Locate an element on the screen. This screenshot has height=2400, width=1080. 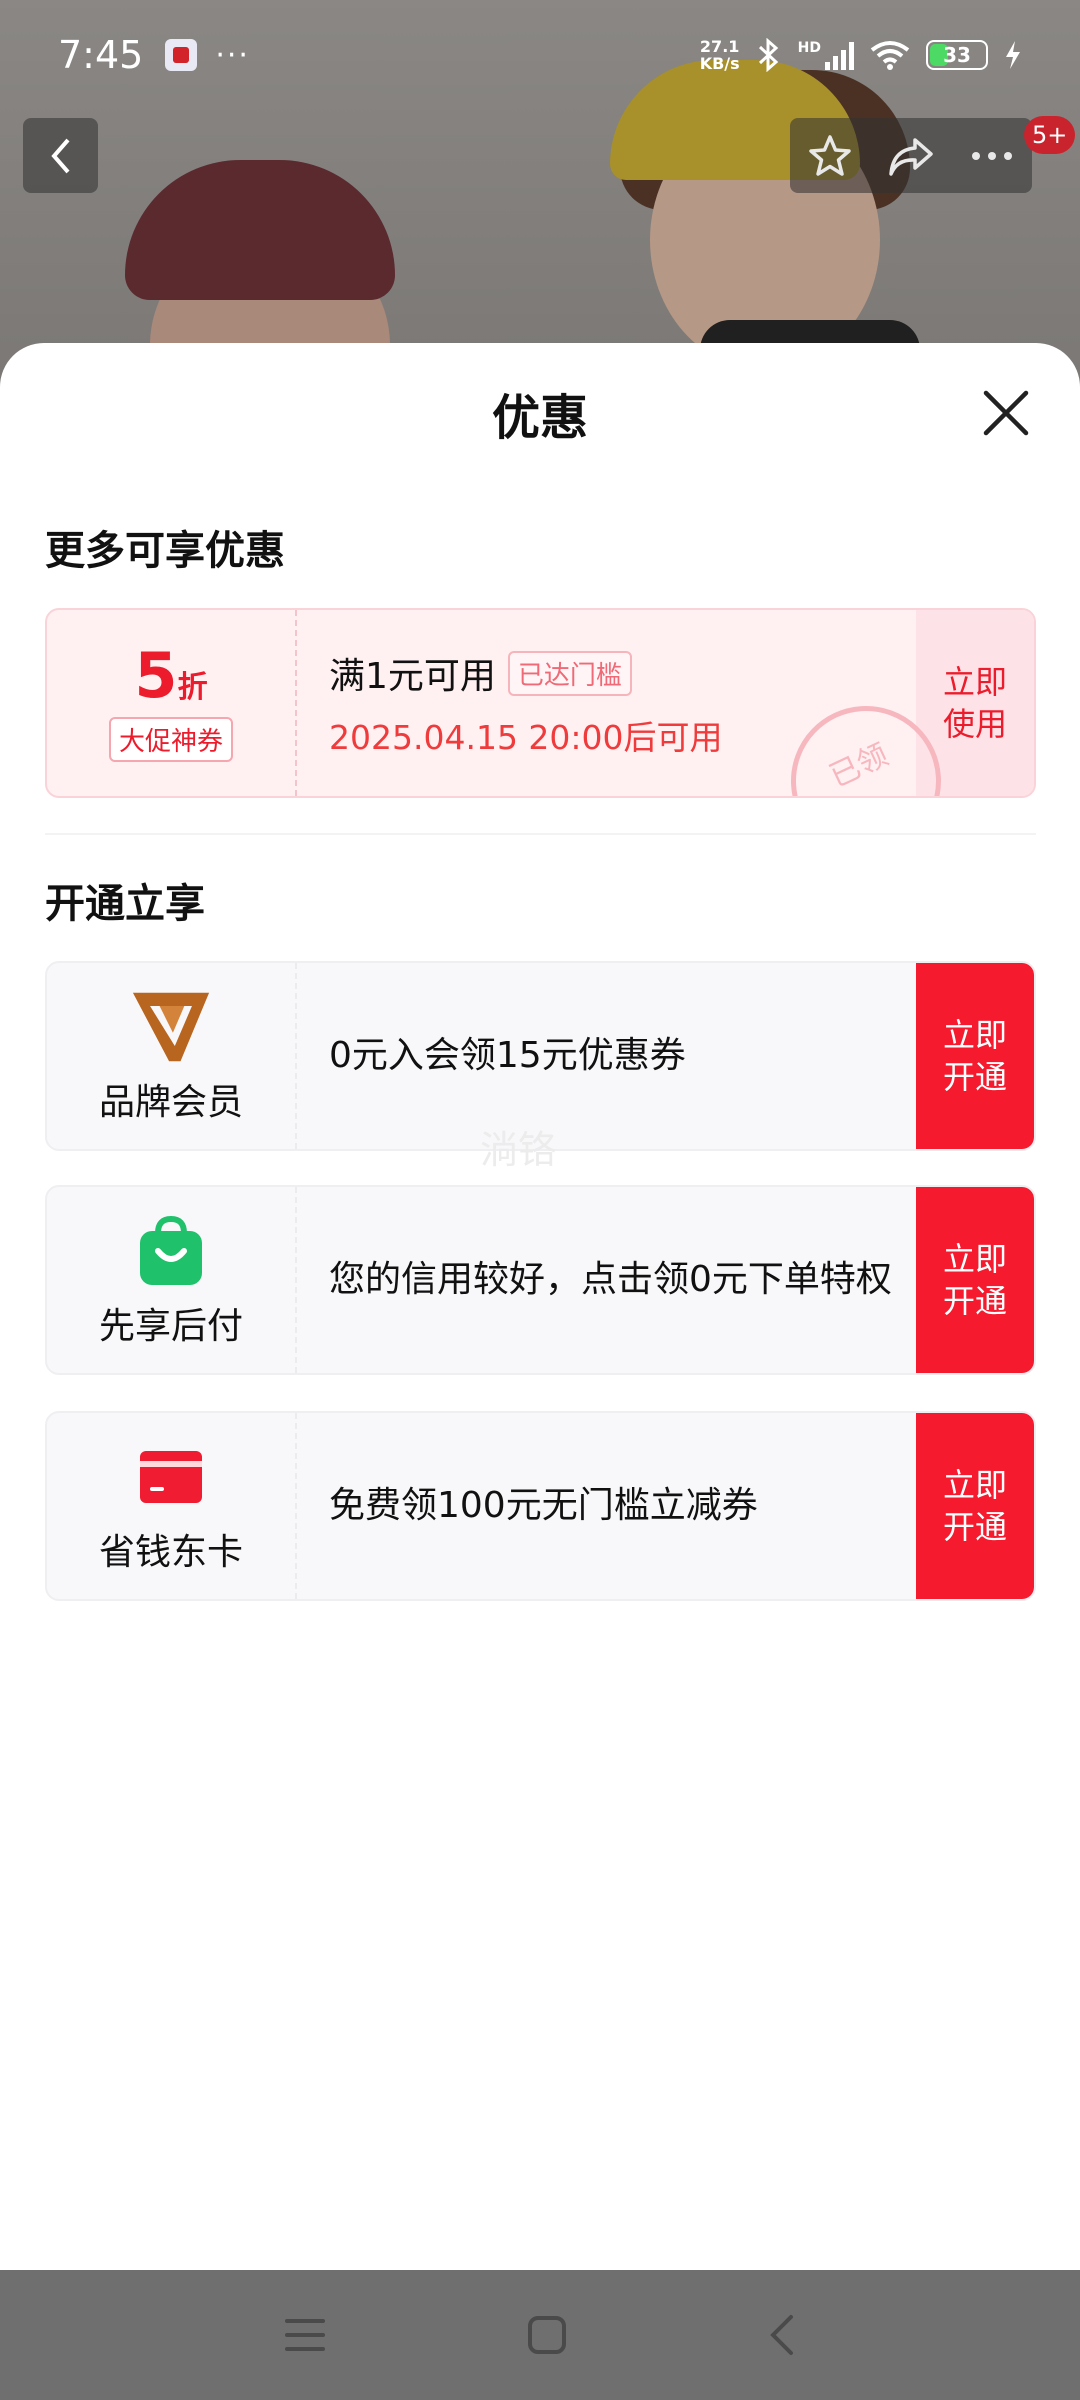
back-nav-icon is located at coordinates (782, 2335).